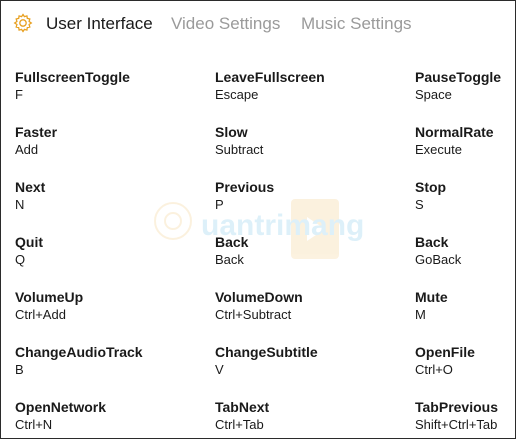 The height and width of the screenshot is (439, 516). Describe the element at coordinates (30, 187) in the screenshot. I see `shortcut-name: Next` at that location.